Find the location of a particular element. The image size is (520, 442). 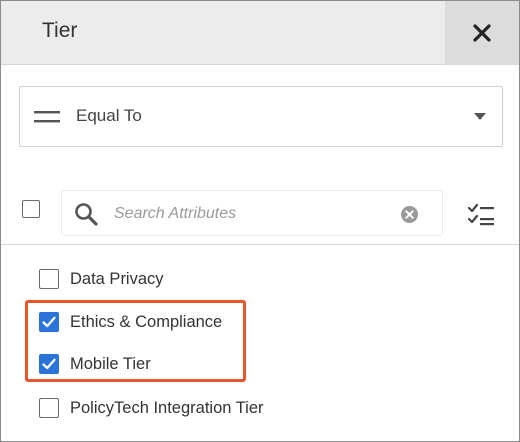

attribute-item: Ethics & Compliance is located at coordinates (130, 322).